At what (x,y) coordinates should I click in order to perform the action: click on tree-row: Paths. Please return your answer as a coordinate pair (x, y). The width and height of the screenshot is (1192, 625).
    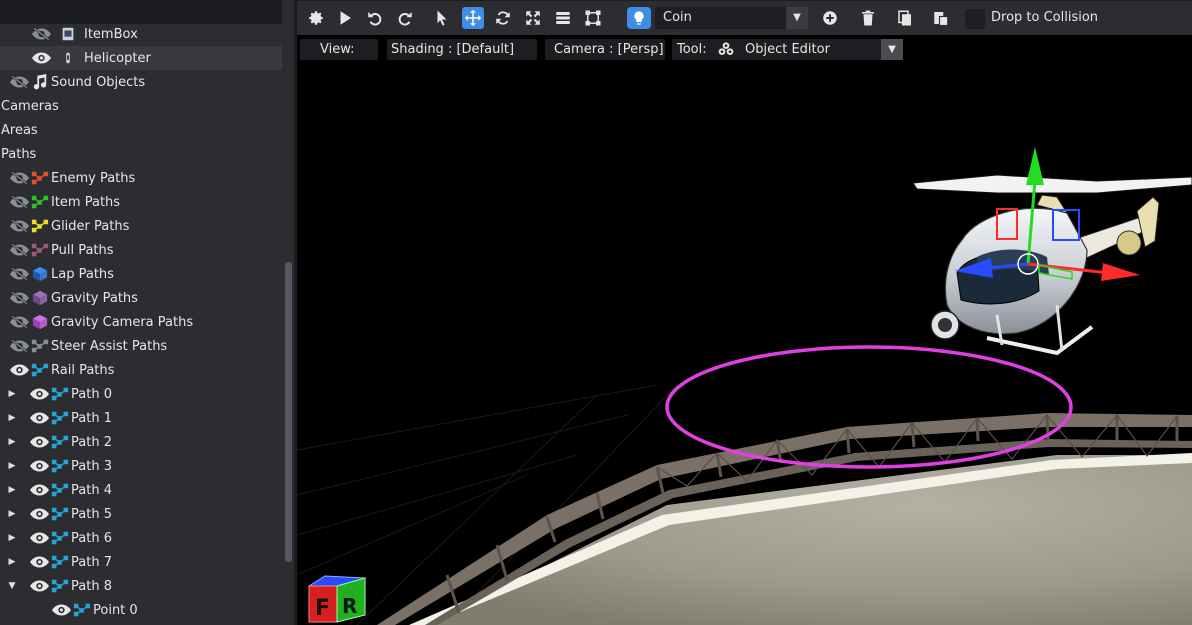
    Looking at the image, I should click on (141, 154).